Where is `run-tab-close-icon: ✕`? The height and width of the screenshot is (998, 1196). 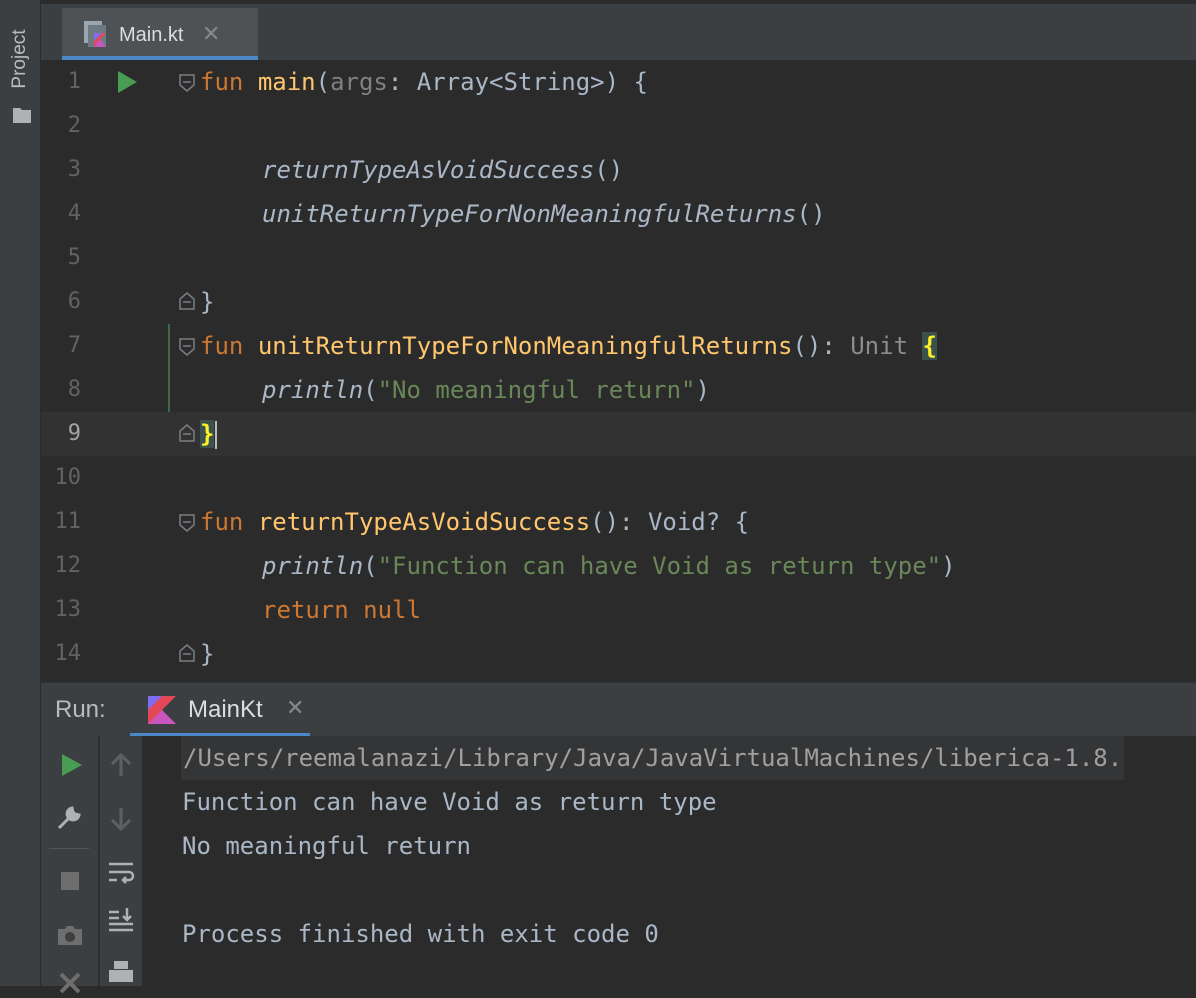 run-tab-close-icon: ✕ is located at coordinates (295, 708).